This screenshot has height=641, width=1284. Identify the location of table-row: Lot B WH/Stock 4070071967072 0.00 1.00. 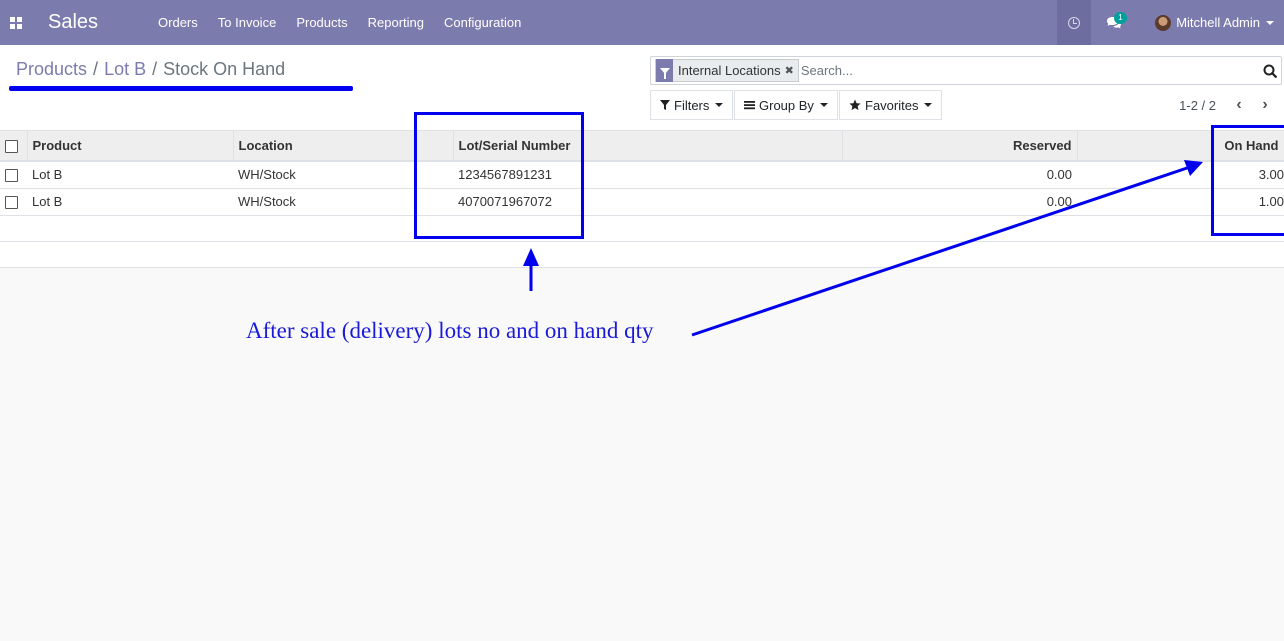
(642, 202).